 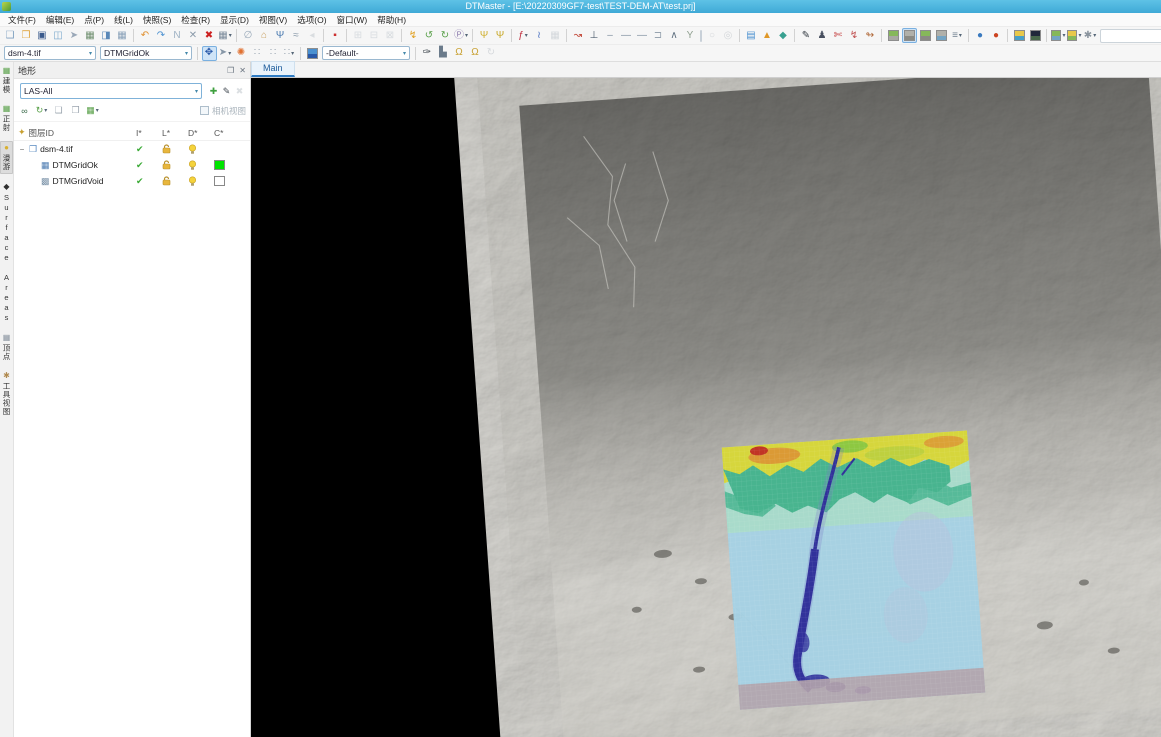 I want to click on display-profile-combo: -Default- ▾, so click(x=366, y=53).